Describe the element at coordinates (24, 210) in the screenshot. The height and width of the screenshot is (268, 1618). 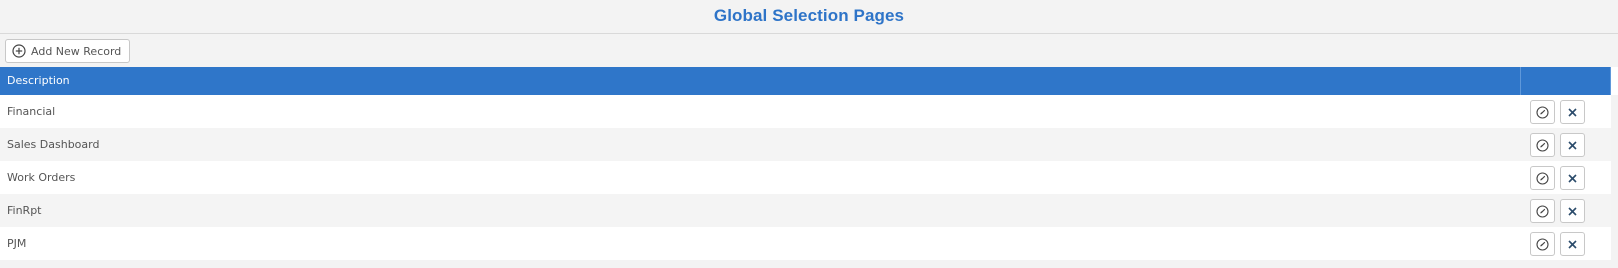
I see `row-description: FinRpt` at that location.